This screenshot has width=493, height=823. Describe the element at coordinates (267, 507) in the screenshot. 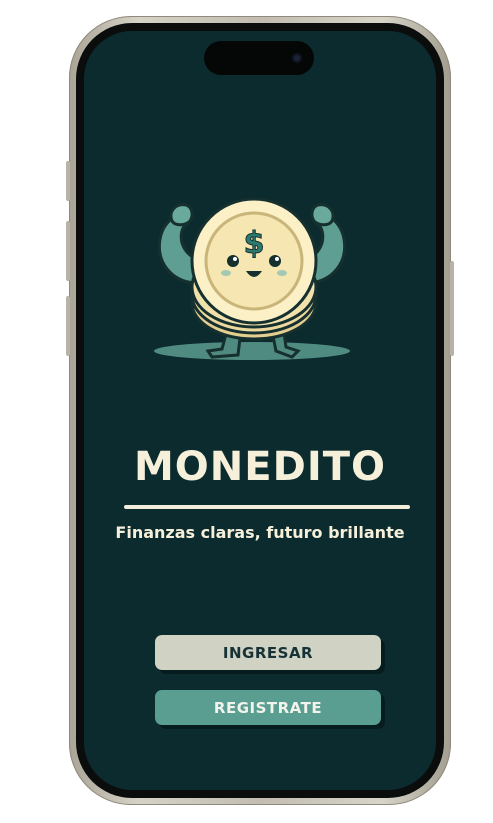

I see `title-divider` at that location.